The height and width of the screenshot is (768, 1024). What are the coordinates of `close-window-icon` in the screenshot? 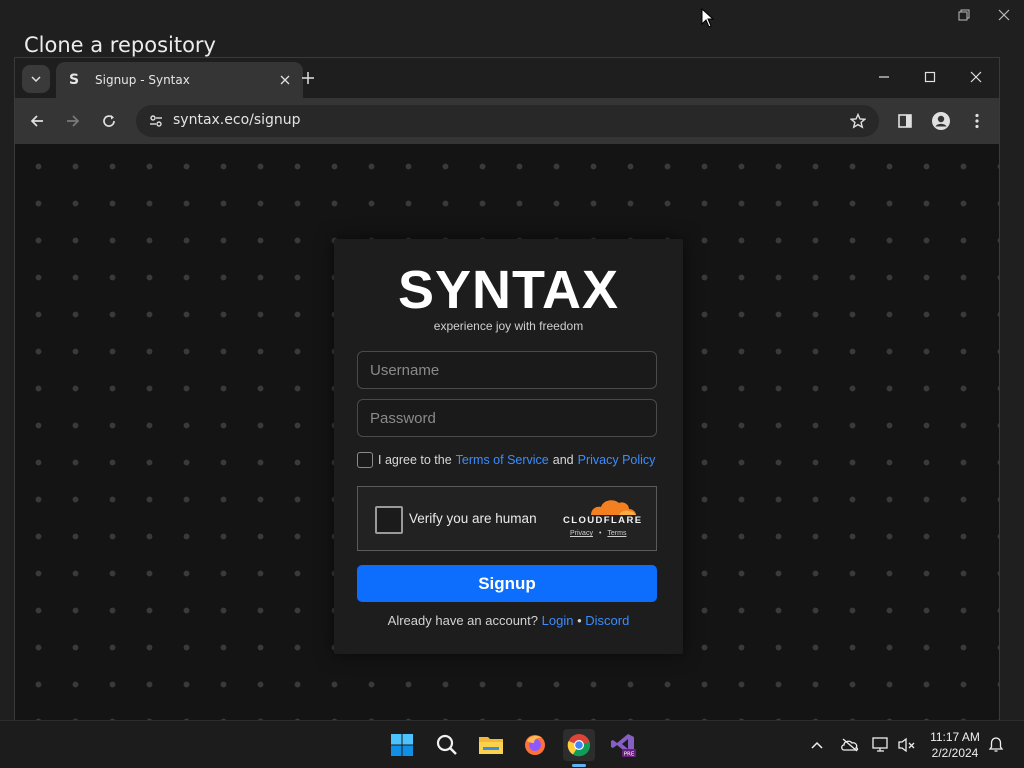 It's located at (976, 77).